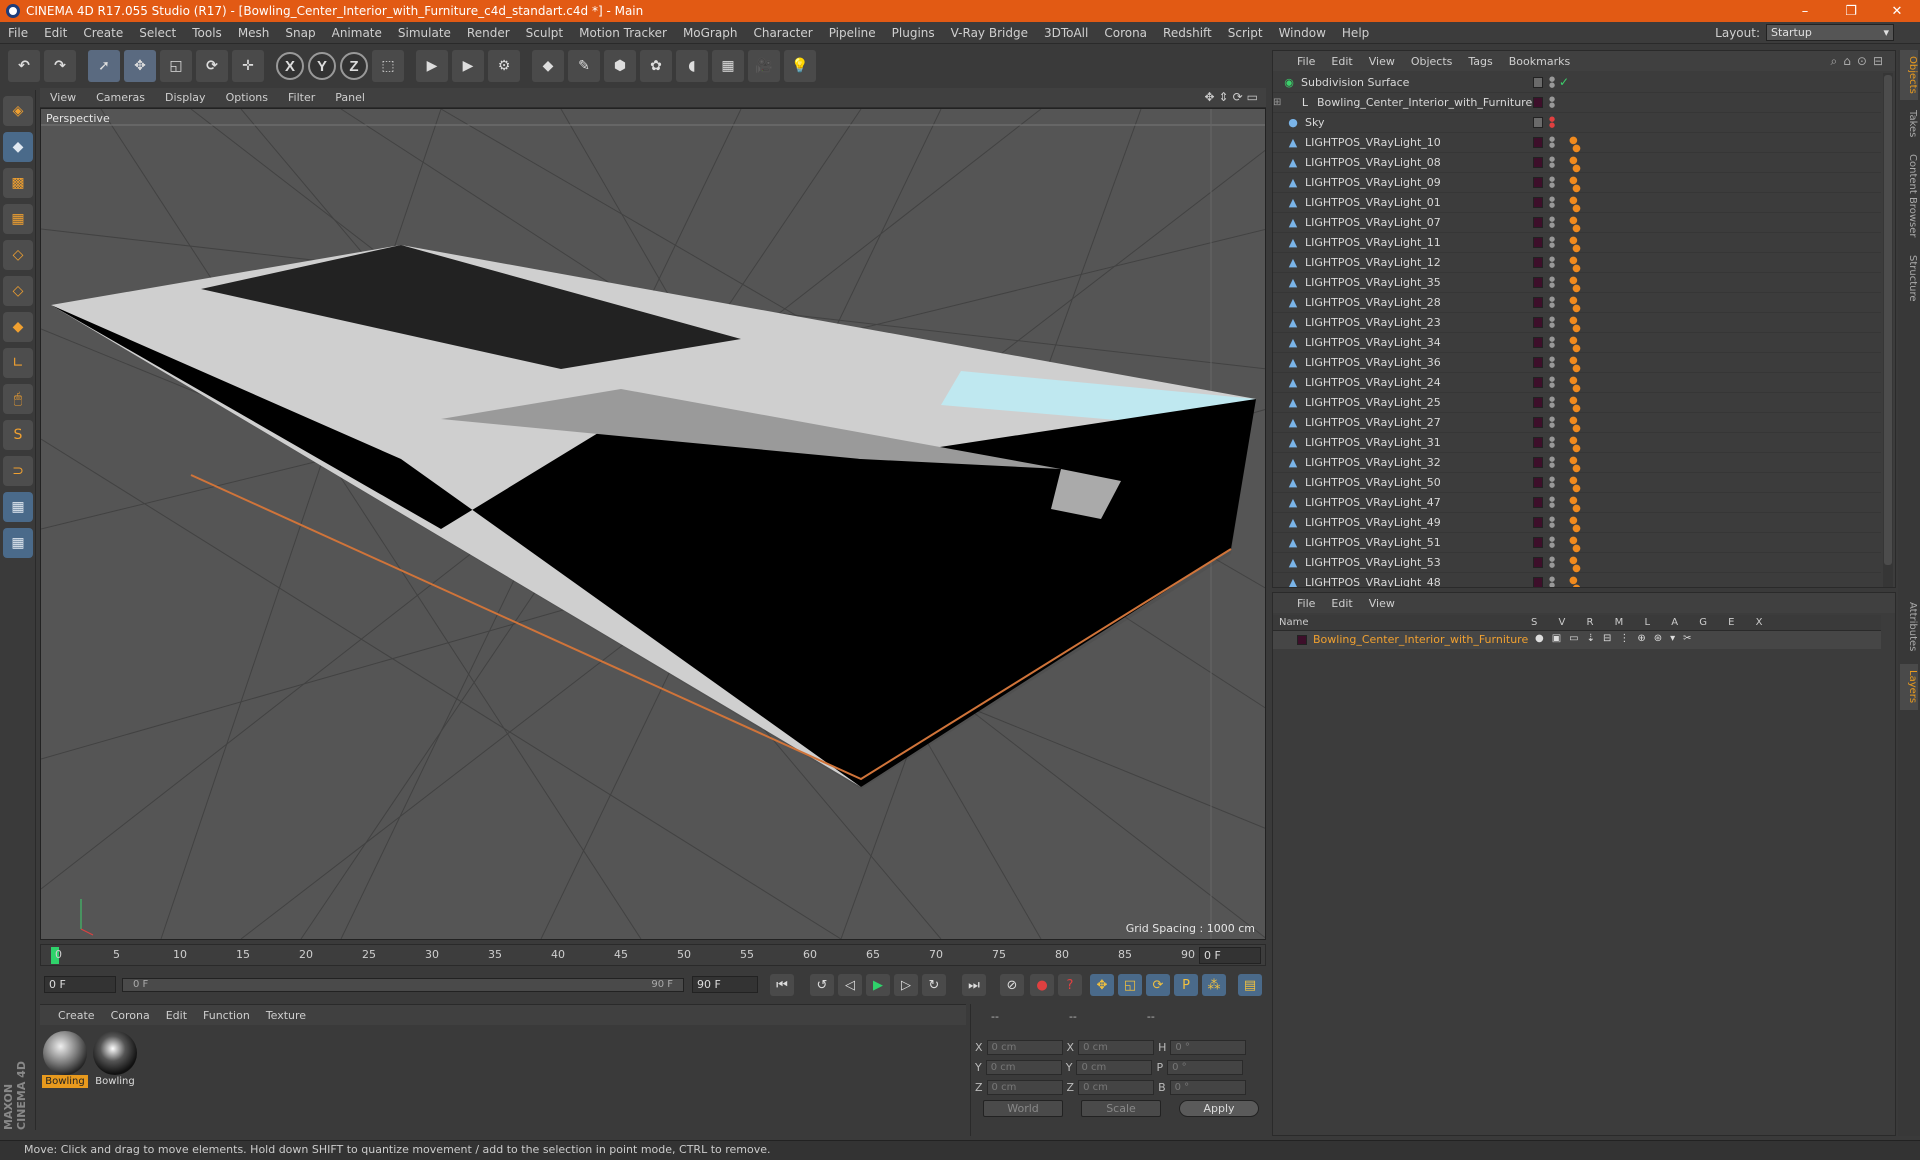 The width and height of the screenshot is (1920, 1160). I want to click on object-name: LIGHTPOS_VRayLight_53, so click(1420, 562).